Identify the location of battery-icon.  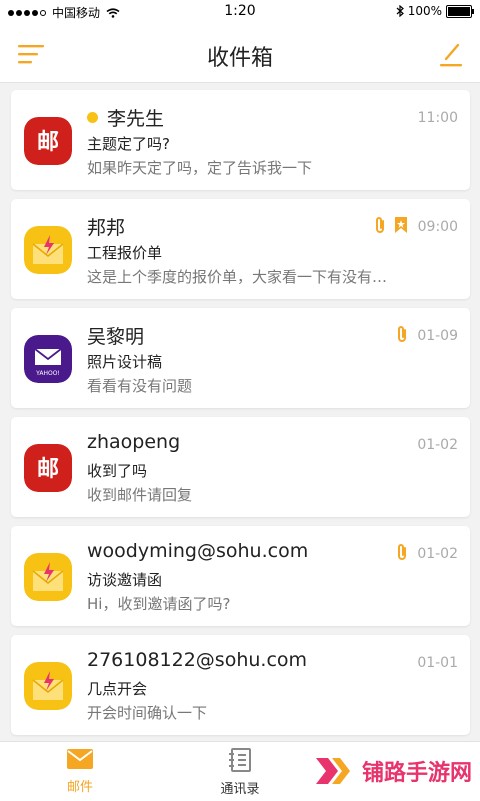
(460, 11).